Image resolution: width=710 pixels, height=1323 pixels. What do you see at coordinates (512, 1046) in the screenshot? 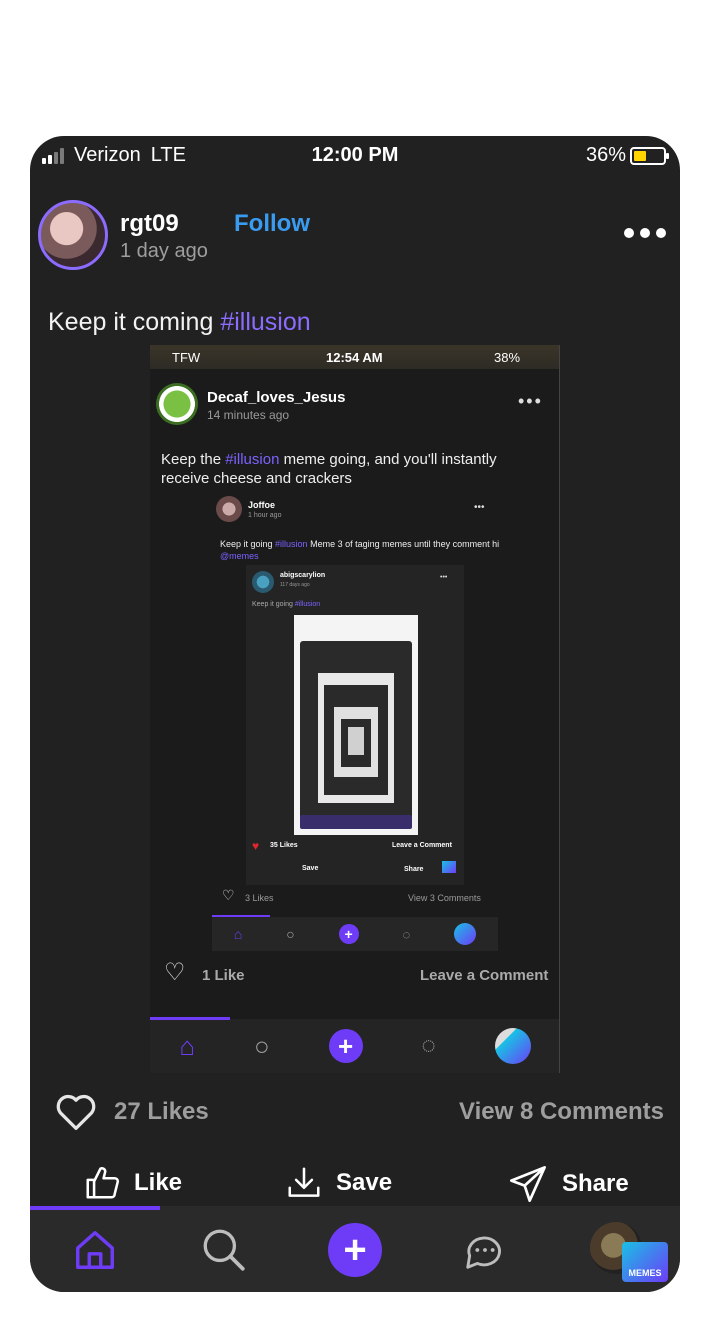
I see `embedded-profile-icon` at bounding box center [512, 1046].